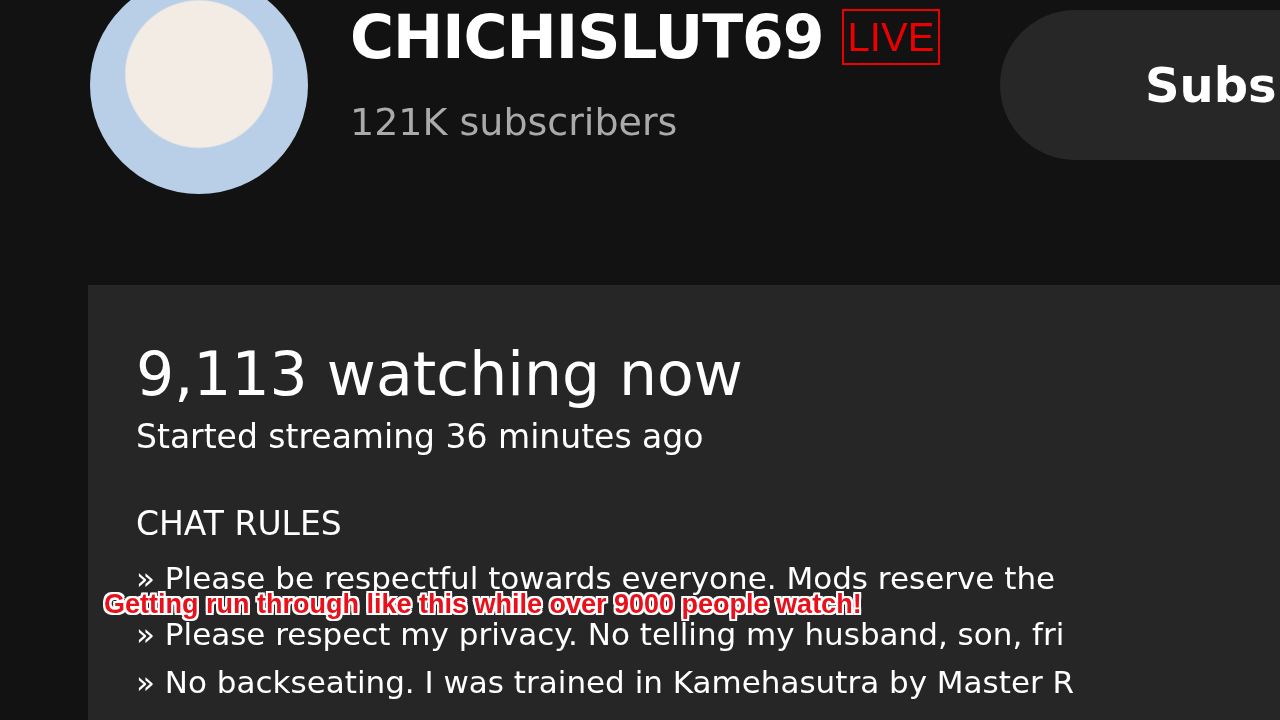 The width and height of the screenshot is (1280, 720). I want to click on rule-line: » No backseating. I was trained in Kamehasutra by Master R, so click(606, 682).